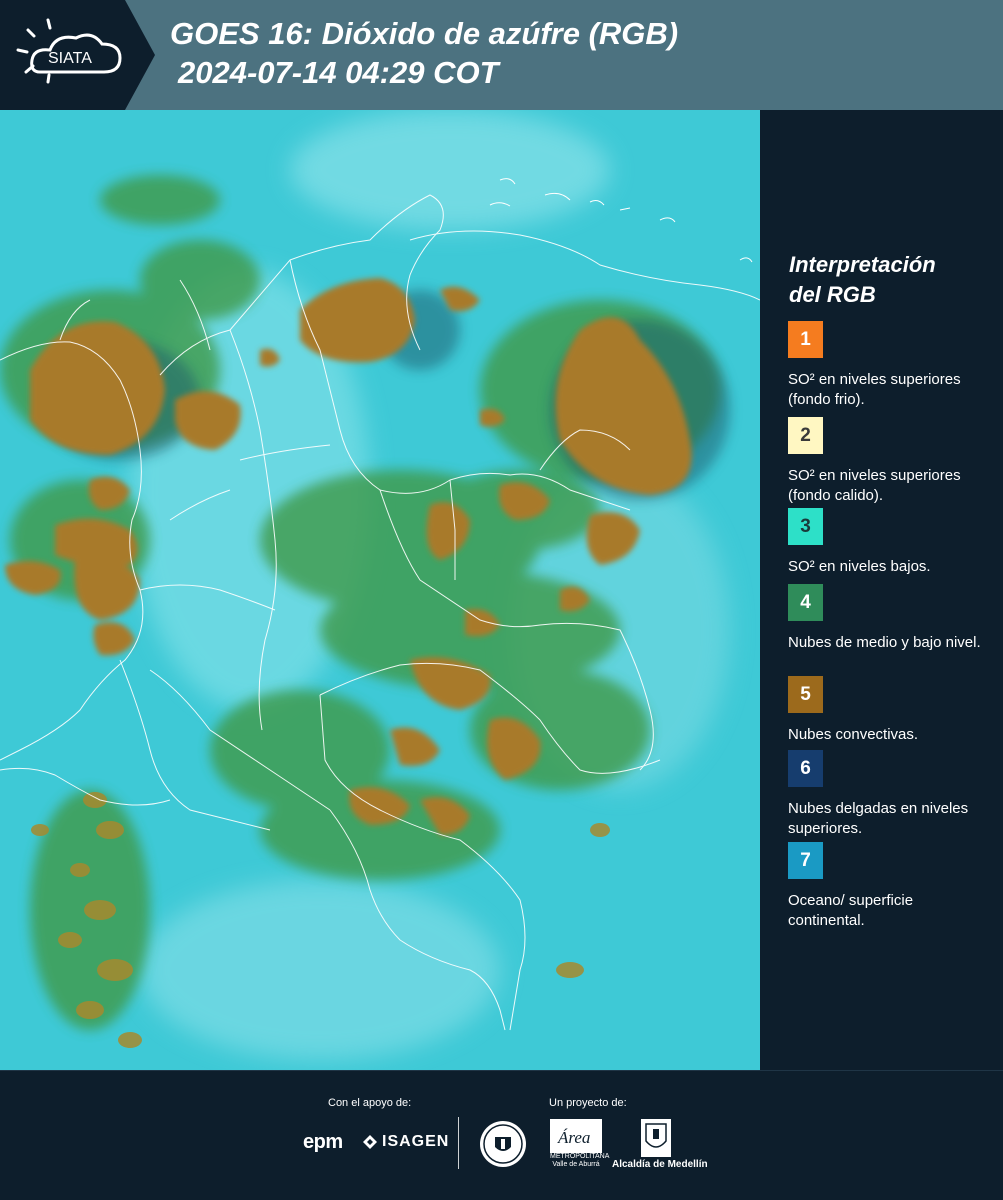 The image size is (1003, 1200). What do you see at coordinates (859, 566) in the screenshot?
I see `legend-label-3: SO² en niveles bajos.` at bounding box center [859, 566].